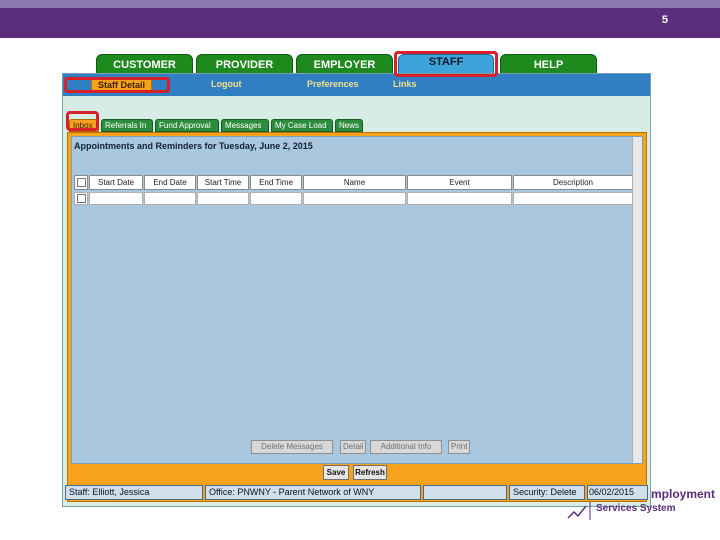 Image resolution: width=720 pixels, height=540 pixels. What do you see at coordinates (276, 198) in the screenshot?
I see `cell-end-time` at bounding box center [276, 198].